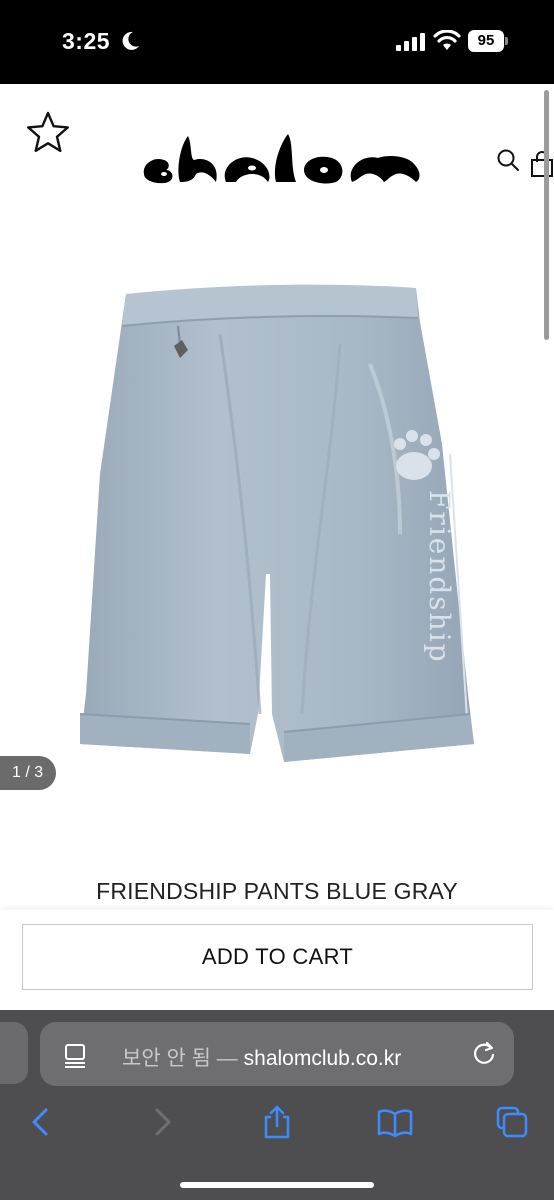 Image resolution: width=554 pixels, height=1200 pixels. What do you see at coordinates (542, 164) in the screenshot?
I see `shopping-bag-icon` at bounding box center [542, 164].